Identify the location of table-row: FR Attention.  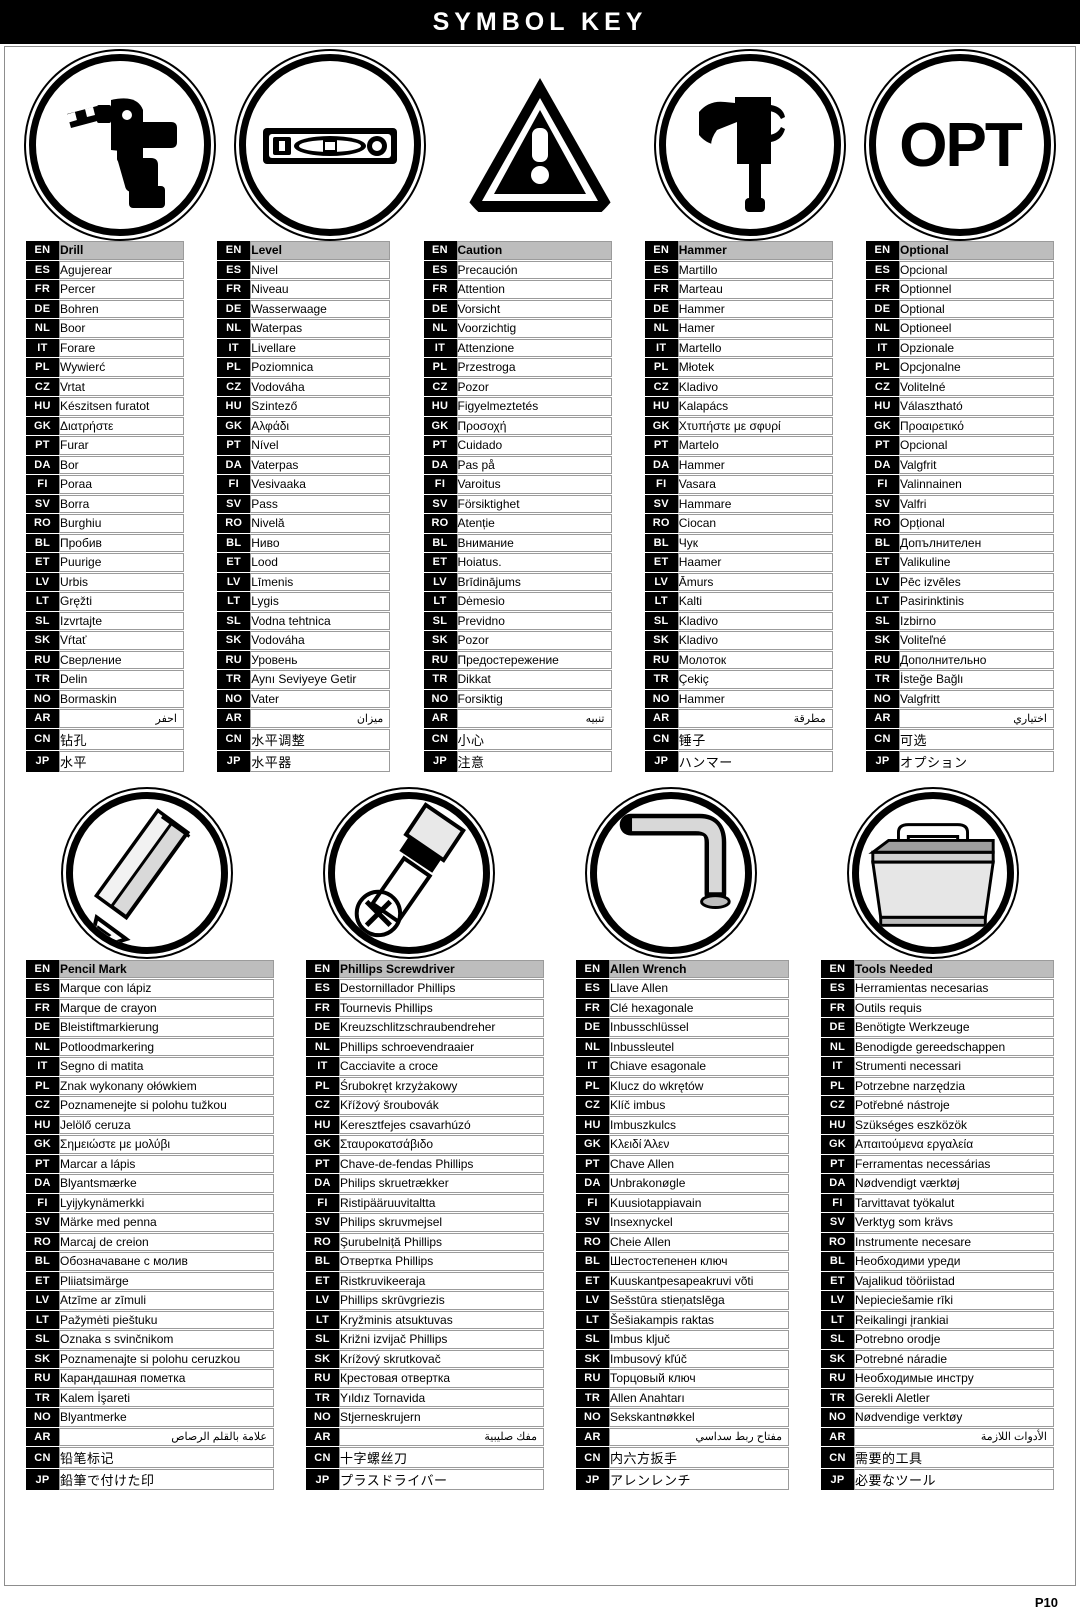
(517, 289).